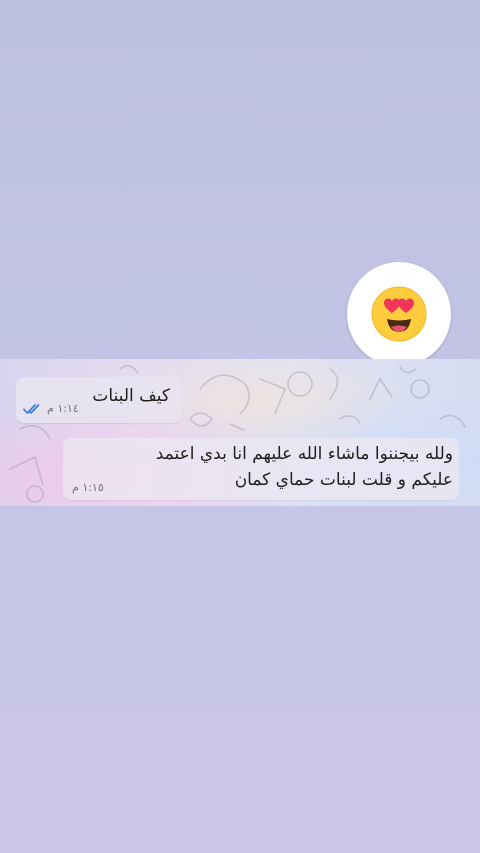 The height and width of the screenshot is (853, 480). I want to click on reaction-emoji-bubble, so click(399, 314).